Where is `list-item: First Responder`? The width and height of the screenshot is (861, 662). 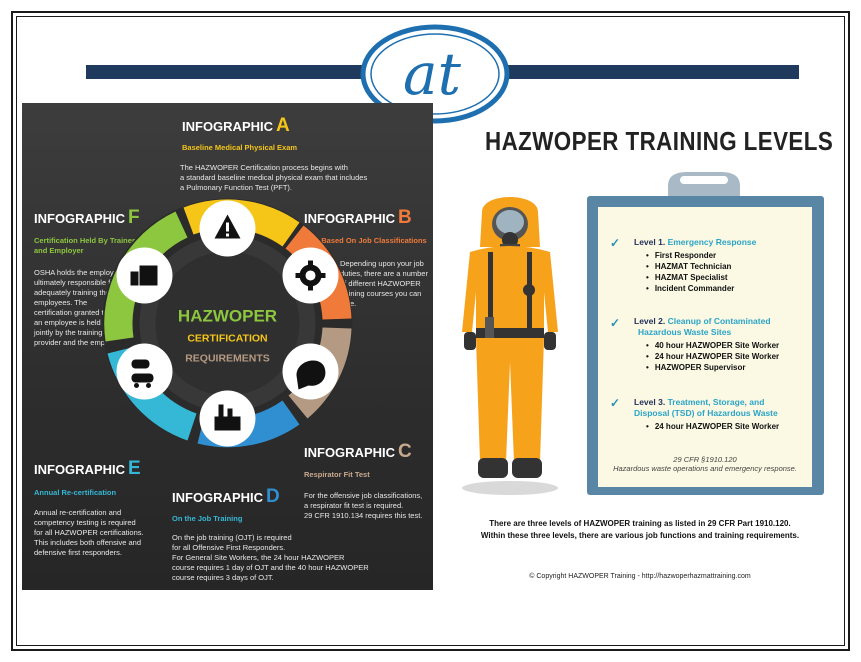 list-item: First Responder is located at coordinates (690, 255).